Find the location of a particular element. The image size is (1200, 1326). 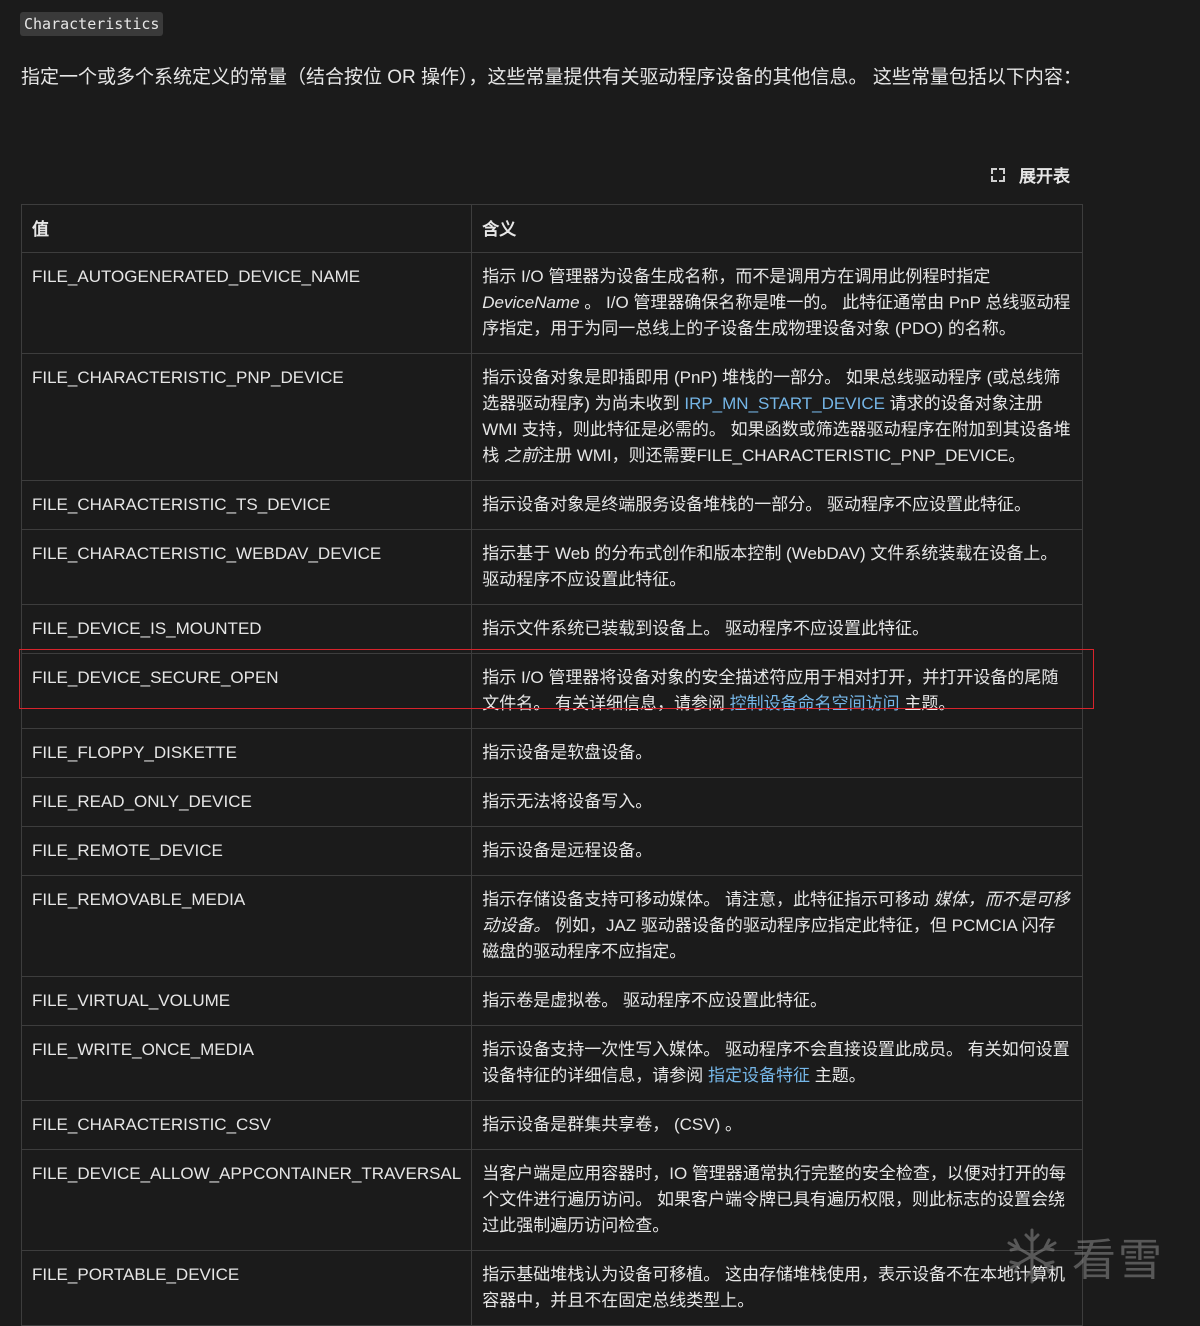

constant-name-cell: FILE_FLOPPY_DISKETTE is located at coordinates (246, 753).